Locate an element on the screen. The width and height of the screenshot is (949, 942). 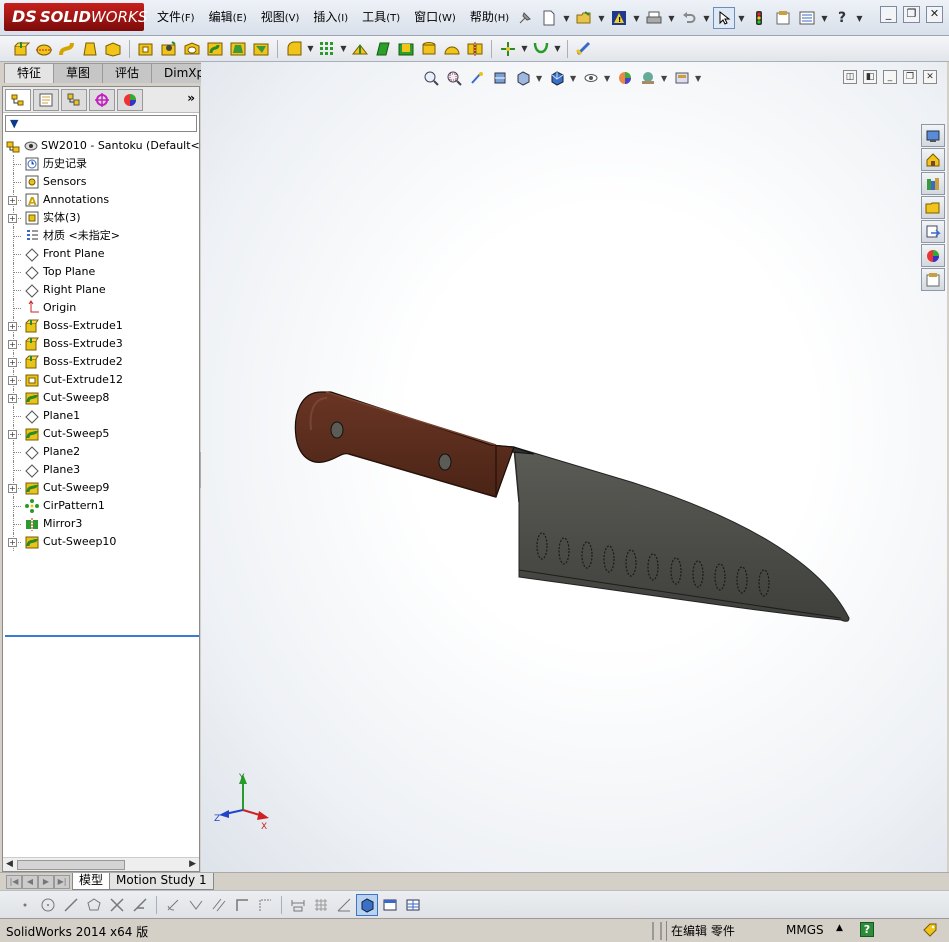
curves-dropdown: ▼ is located at coordinates (557, 48).